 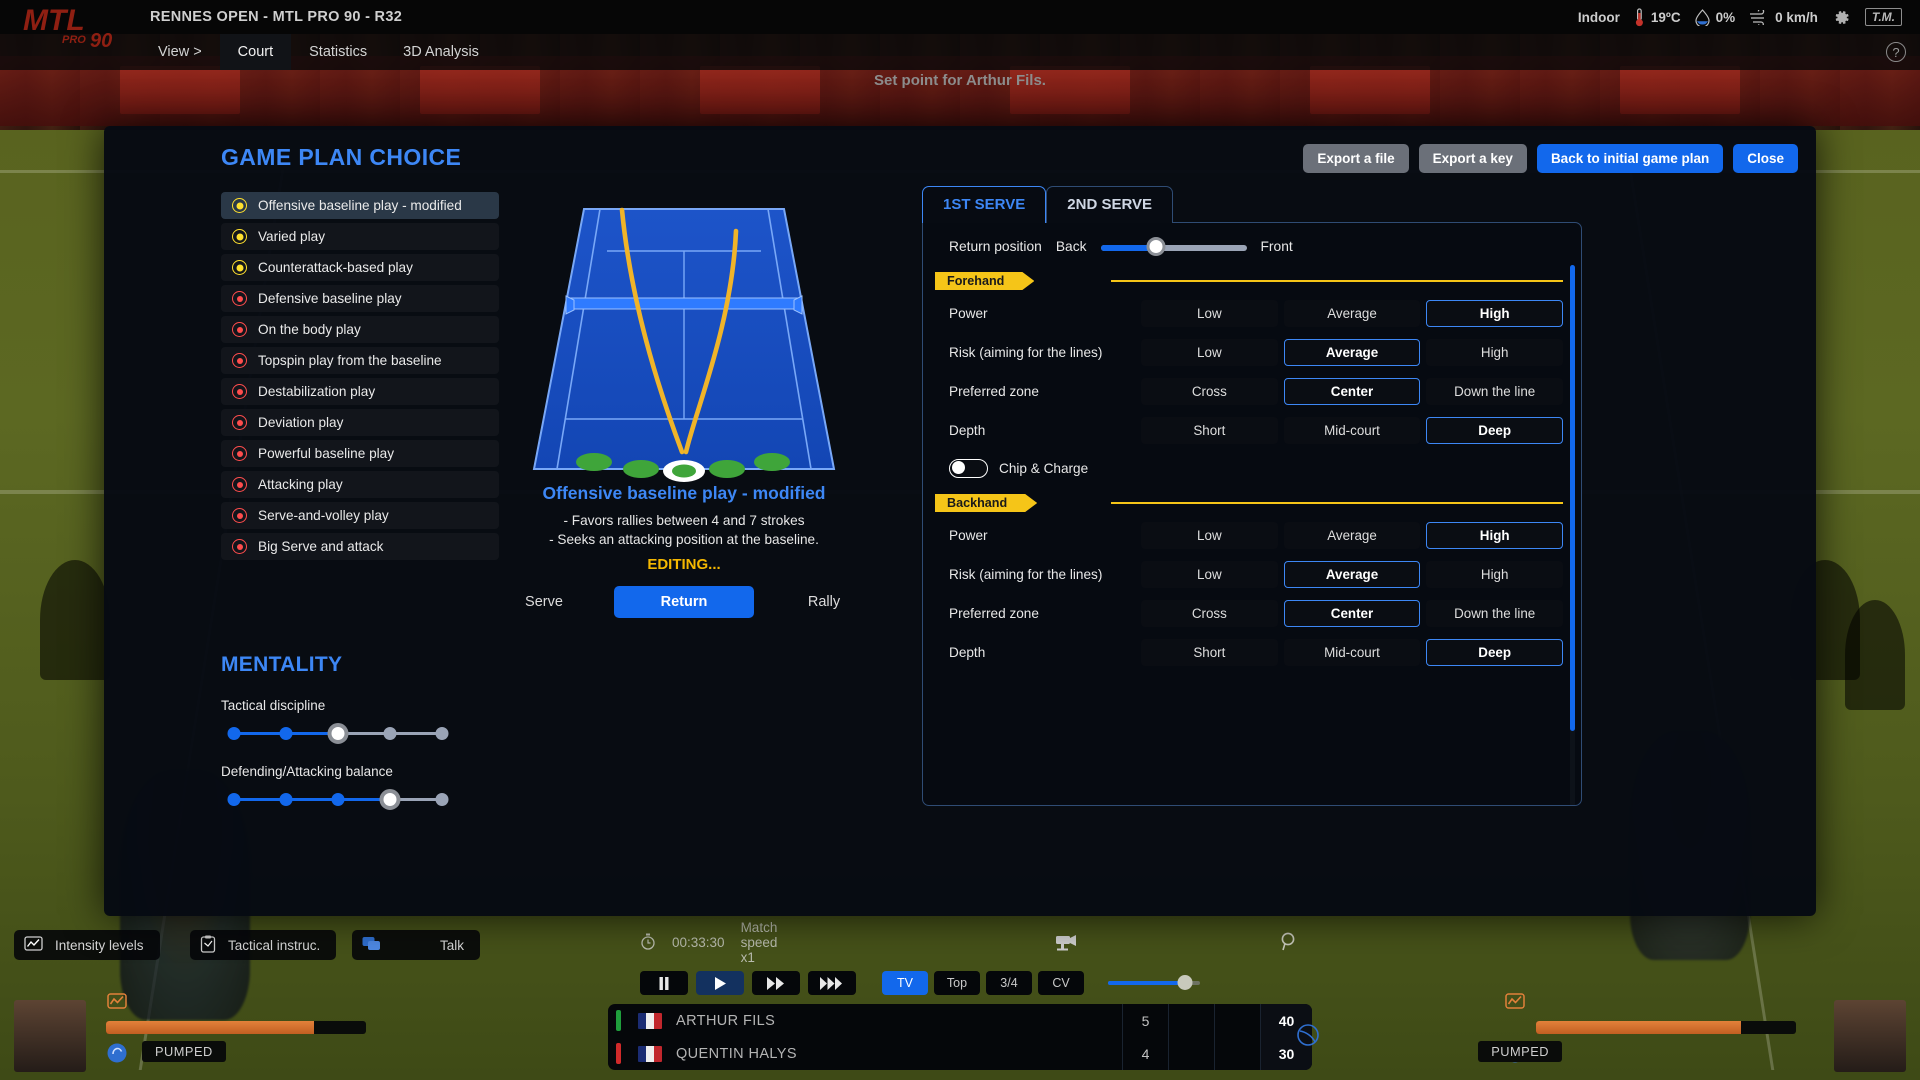 I want to click on close-button: Close, so click(x=1765, y=158).